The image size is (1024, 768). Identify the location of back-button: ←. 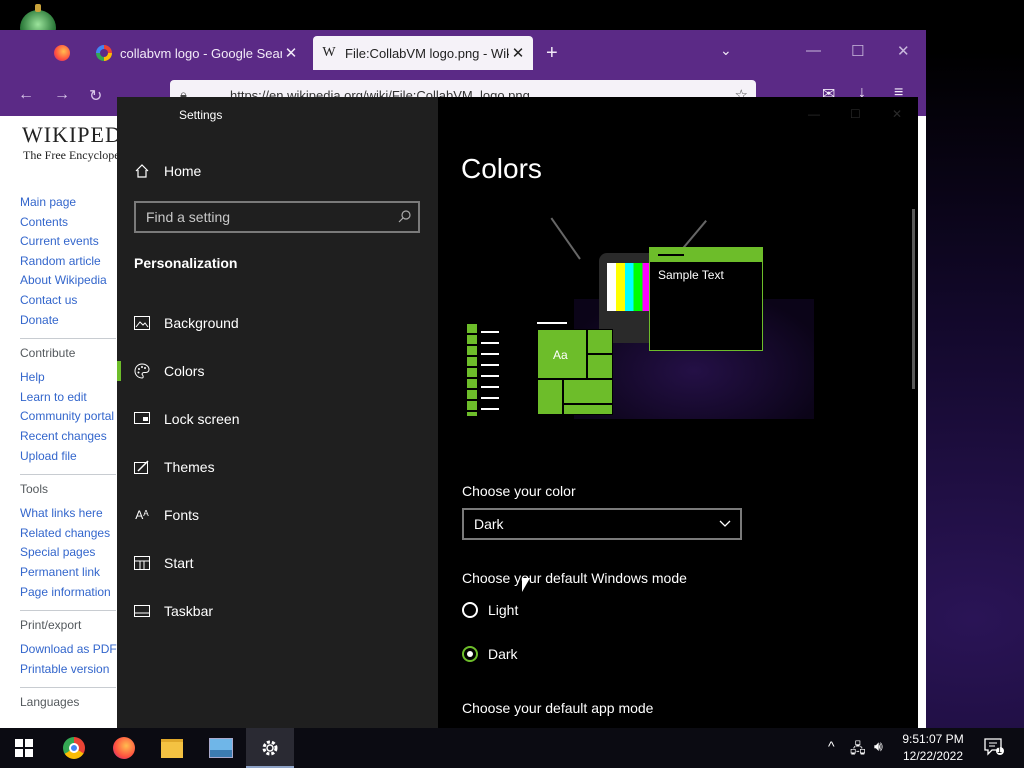
(26, 95).